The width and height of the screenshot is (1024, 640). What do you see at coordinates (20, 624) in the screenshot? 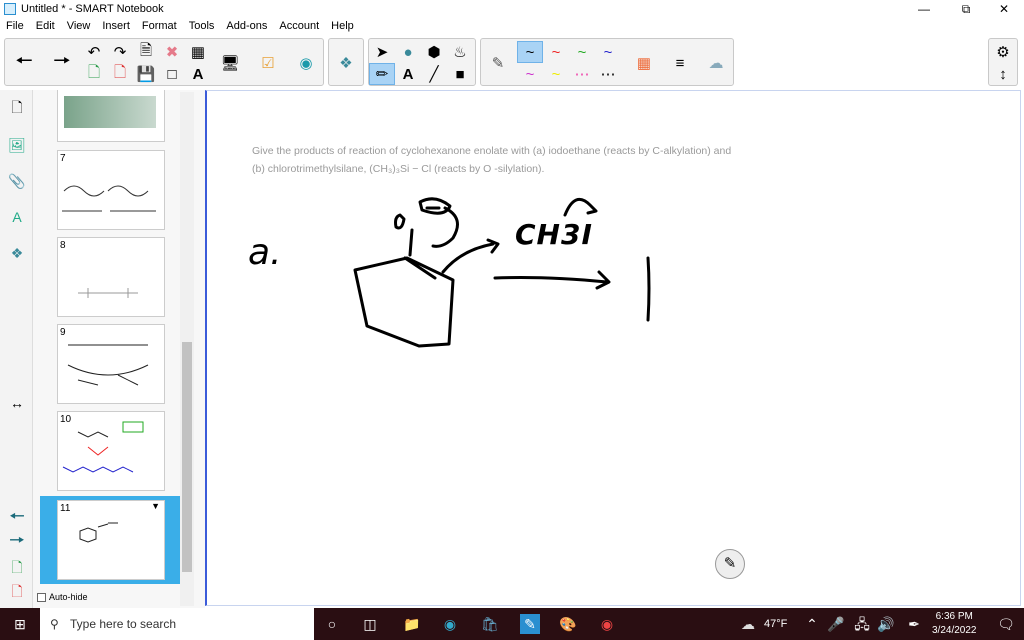
I see `windows-start-icon: ⊞` at bounding box center [20, 624].